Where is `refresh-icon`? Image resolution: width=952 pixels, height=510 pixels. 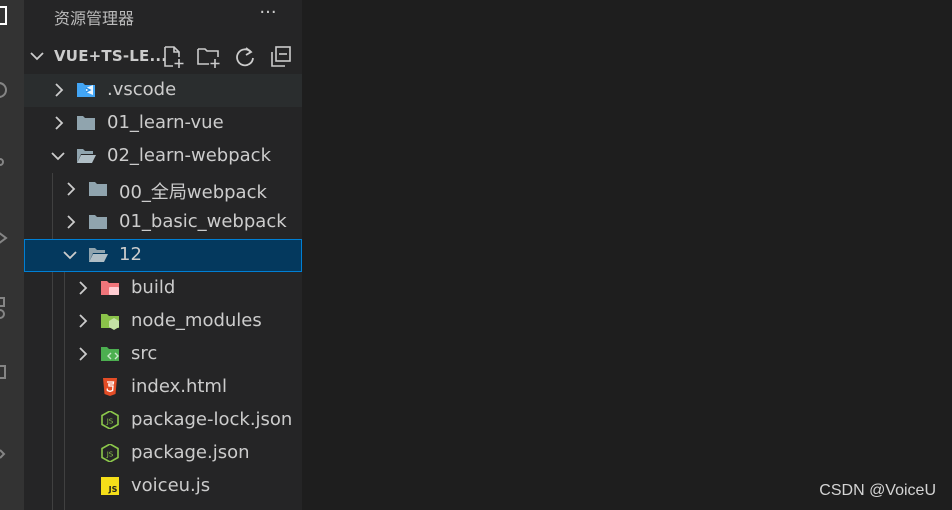 refresh-icon is located at coordinates (245, 57).